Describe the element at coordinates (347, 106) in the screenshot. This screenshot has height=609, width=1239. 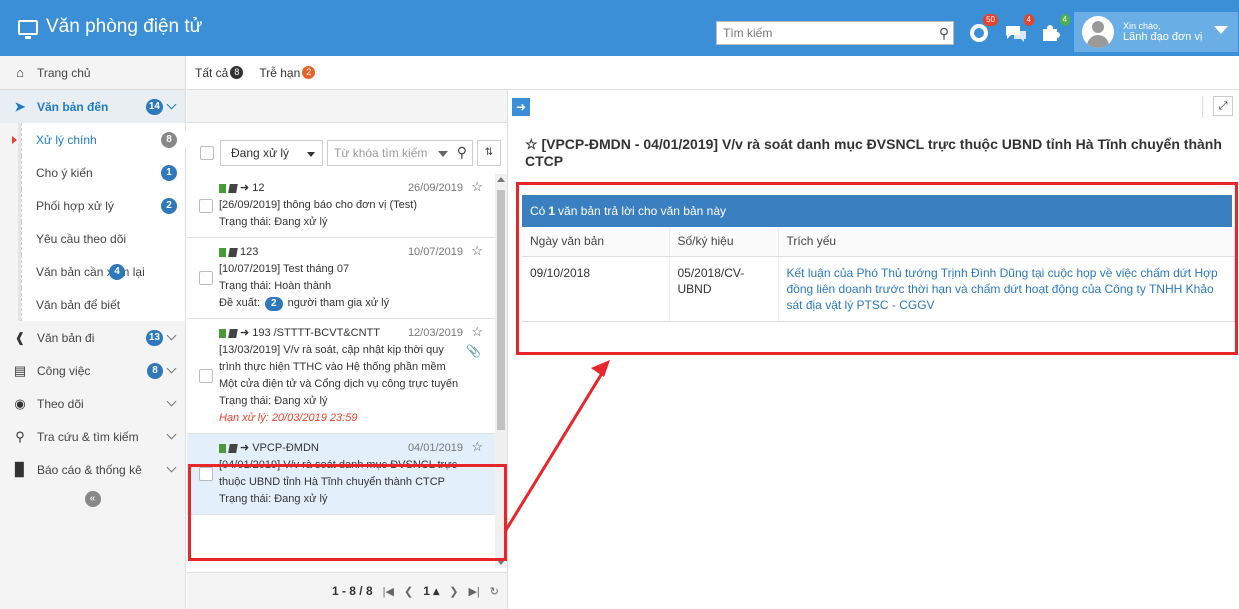
I see `list-toolbar` at that location.